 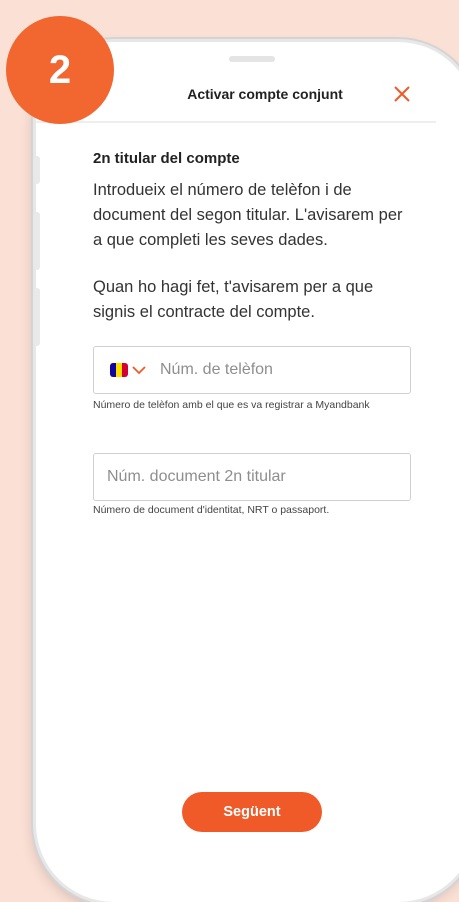 What do you see at coordinates (60, 70) in the screenshot?
I see `step-badge: 2` at bounding box center [60, 70].